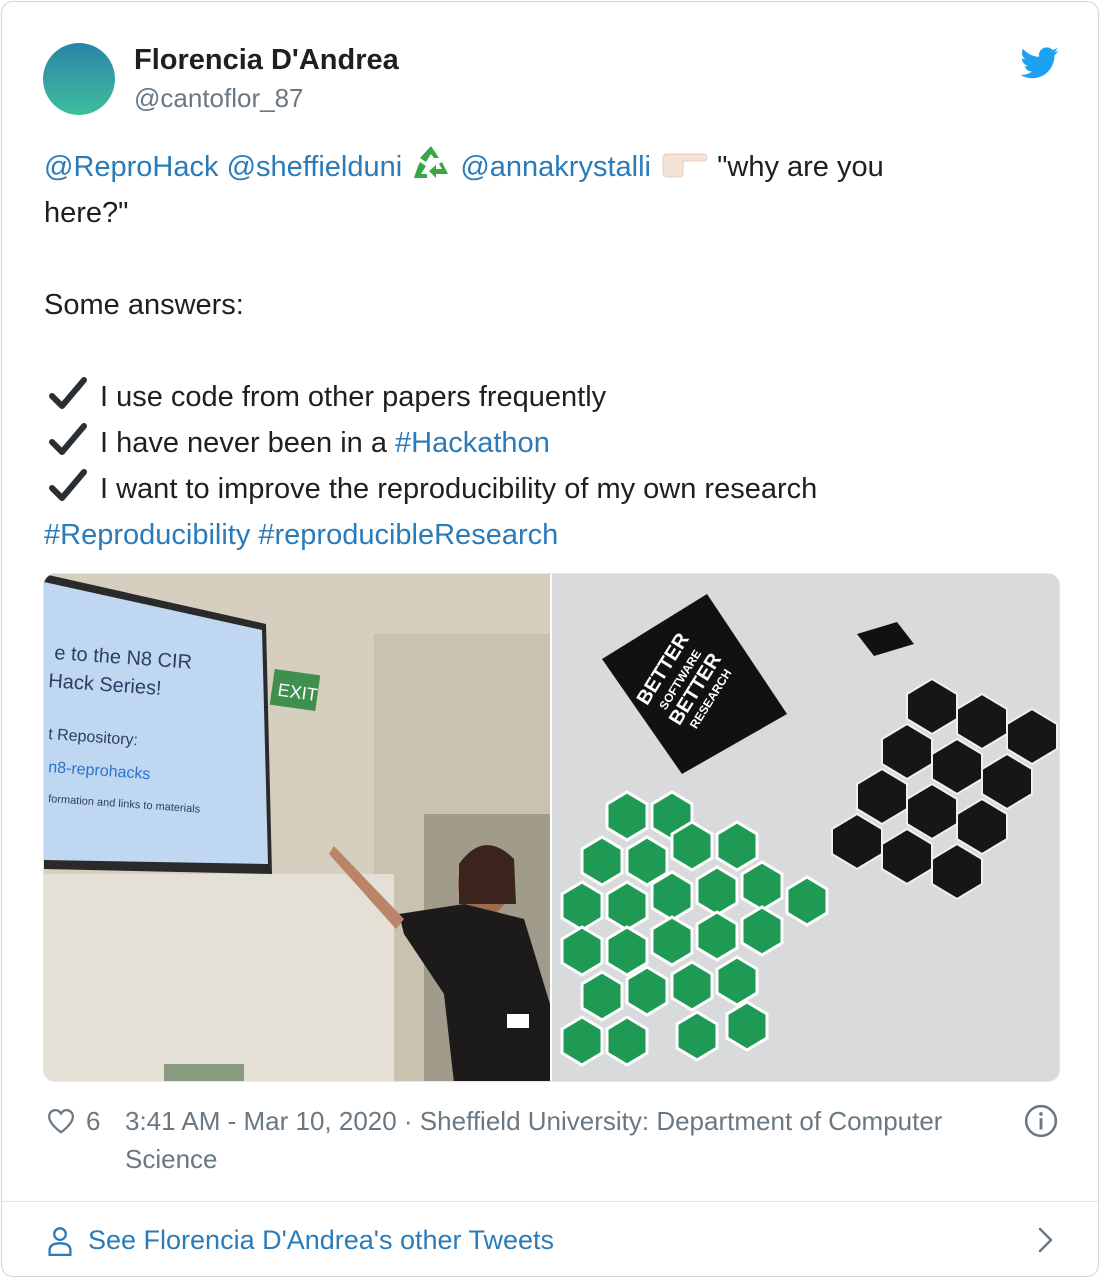  Describe the element at coordinates (79, 79) in the screenshot. I see `avatar` at that location.